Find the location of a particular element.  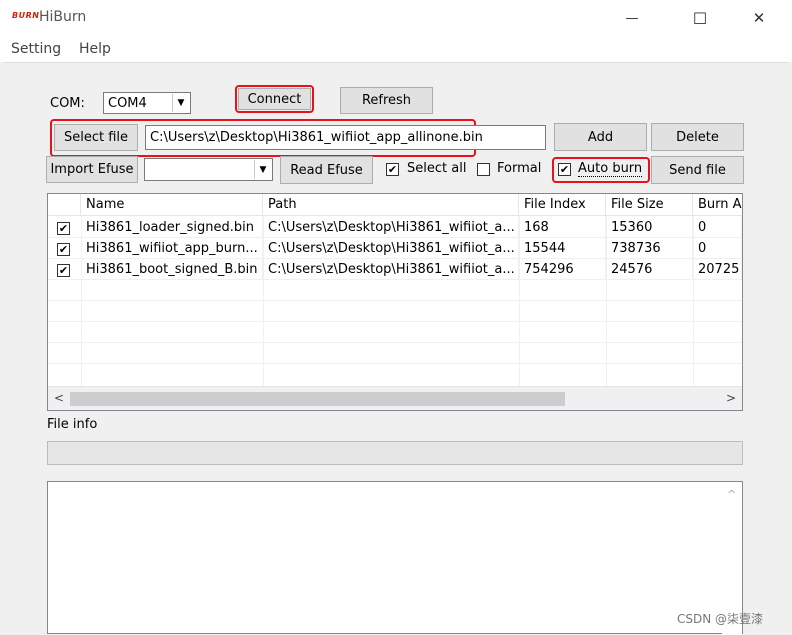

refresh-button: Refresh is located at coordinates (386, 100).